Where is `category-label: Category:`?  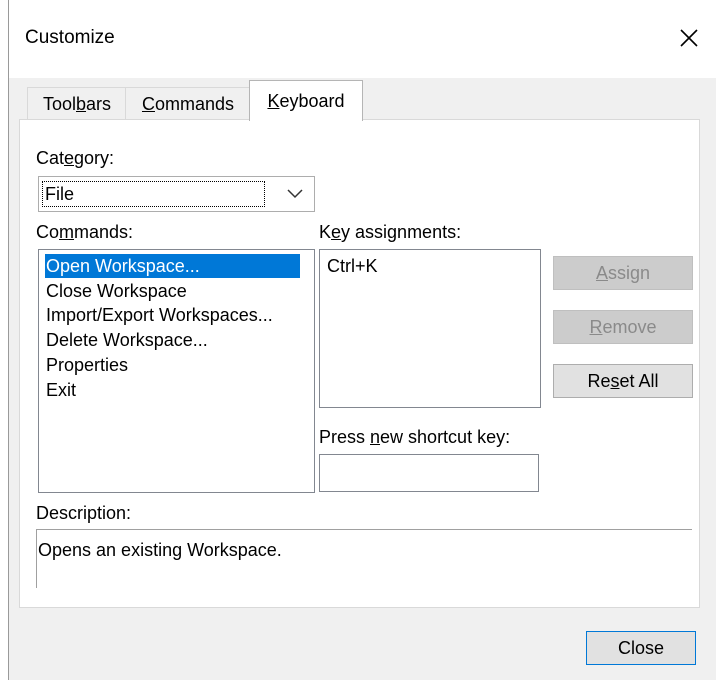
category-label: Category: is located at coordinates (75, 158).